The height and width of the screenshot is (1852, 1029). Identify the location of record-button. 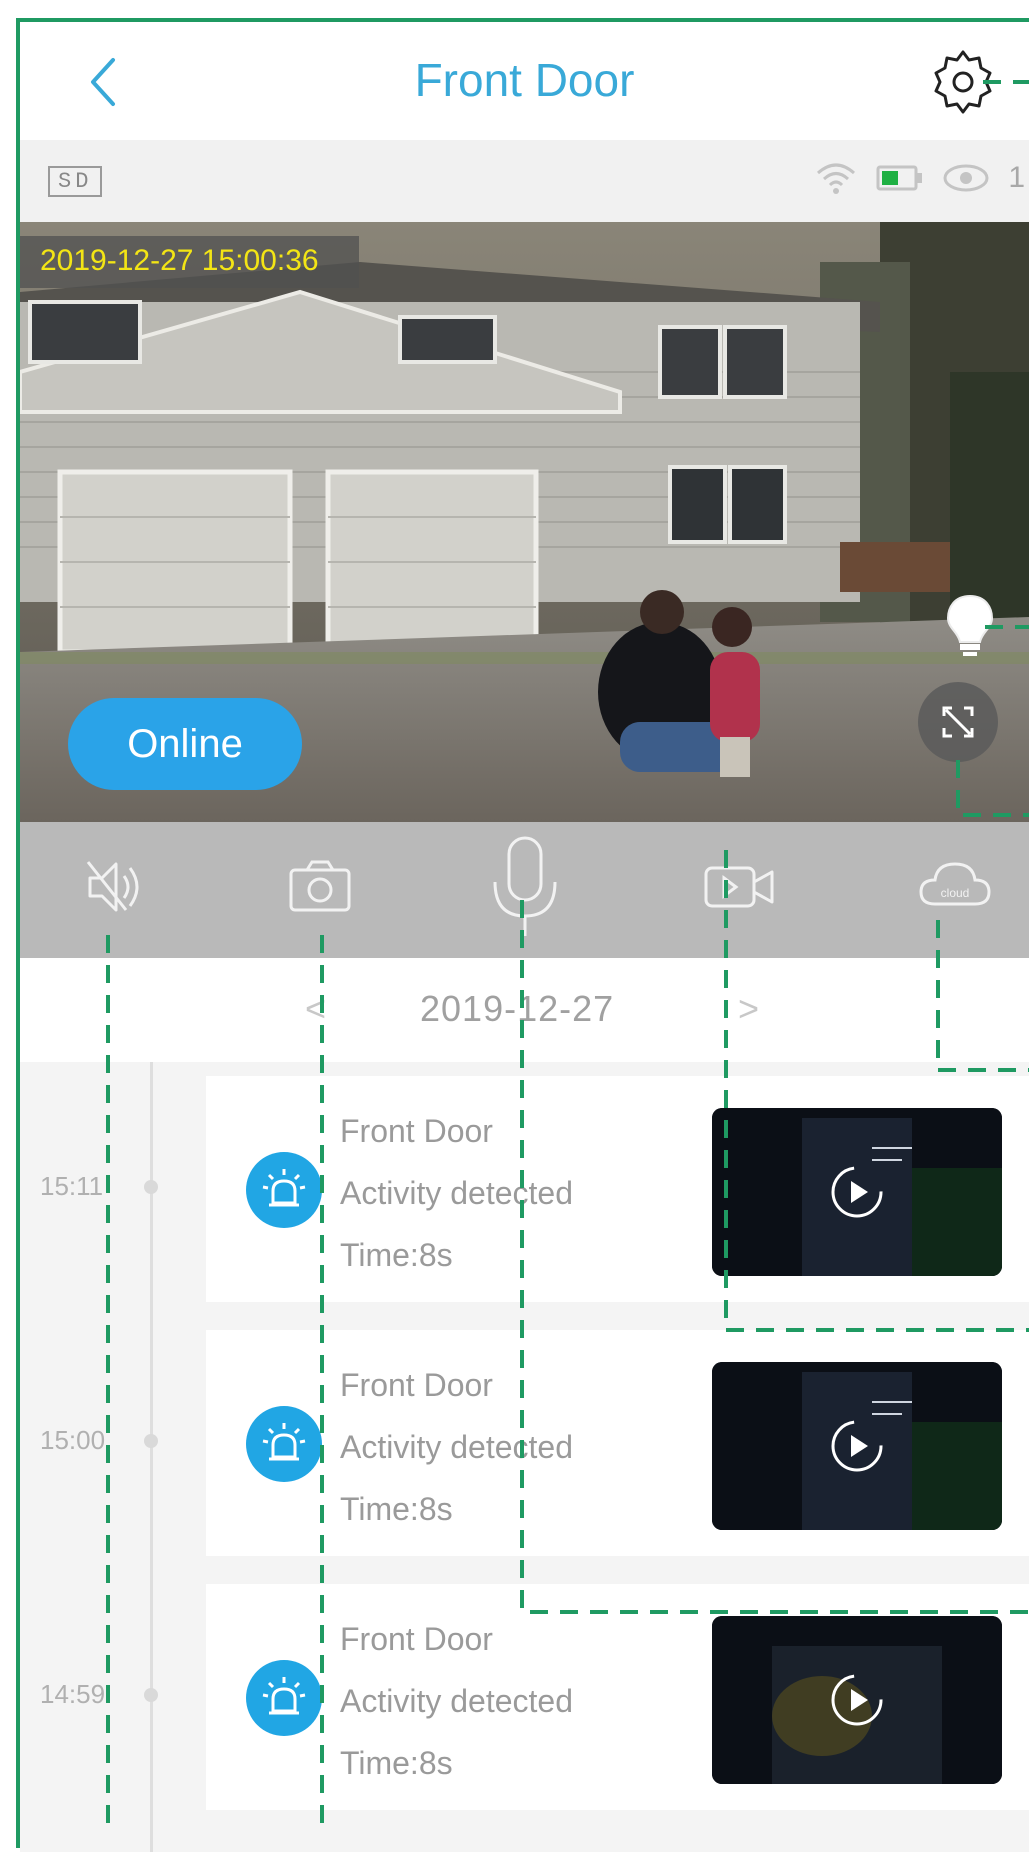
(740, 887).